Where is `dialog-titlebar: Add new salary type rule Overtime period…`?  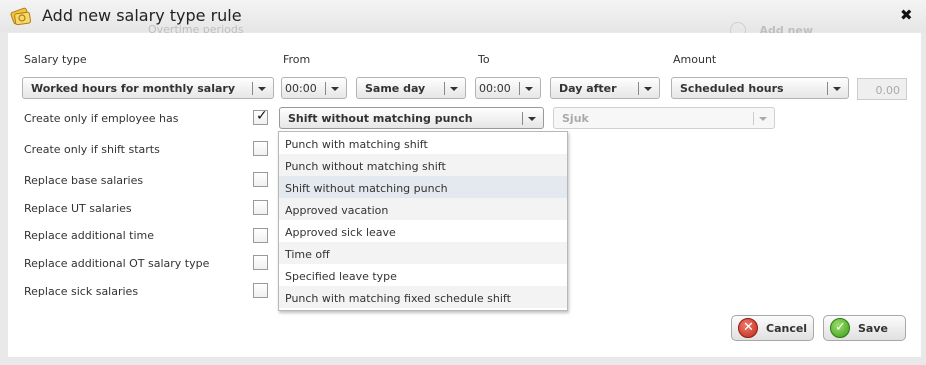
dialog-titlebar: Add new salary type rule Overtime period… is located at coordinates (463, 19).